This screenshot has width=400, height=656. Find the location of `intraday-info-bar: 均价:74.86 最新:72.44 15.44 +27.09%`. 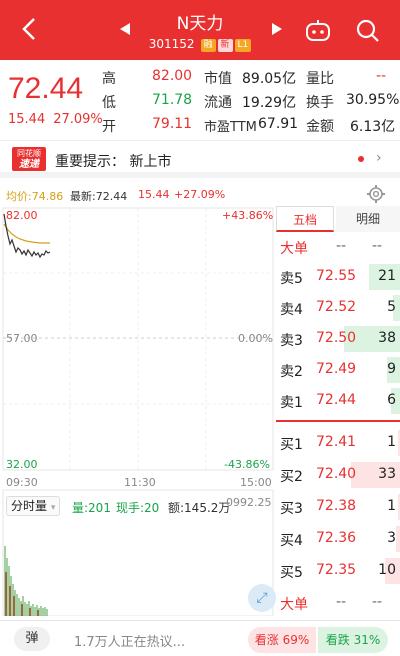

intraday-info-bar: 均价:74.86 最新:72.44 15.44 +27.09% is located at coordinates (200, 195).